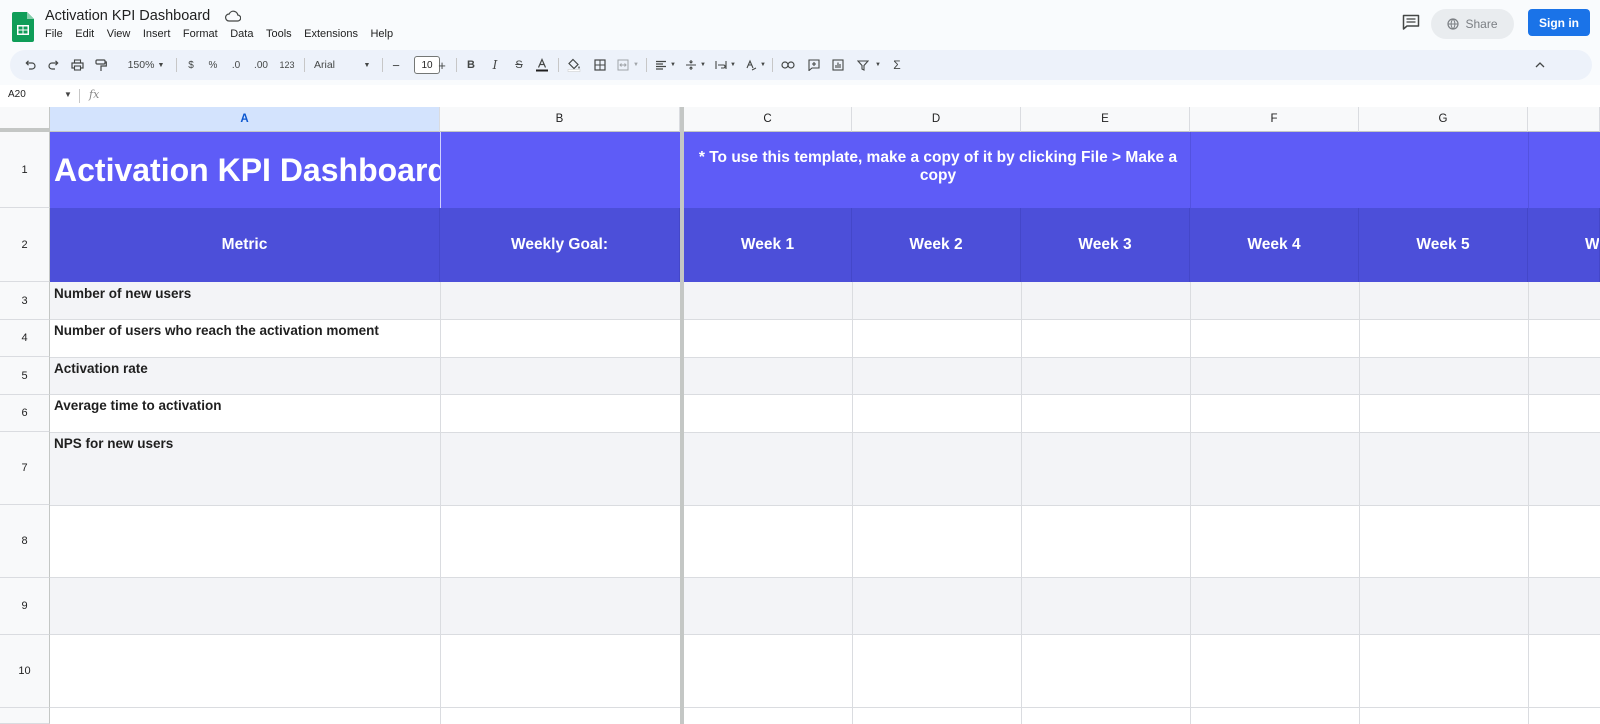  What do you see at coordinates (1274, 245) in the screenshot?
I see `header-week-4: Week 4` at bounding box center [1274, 245].